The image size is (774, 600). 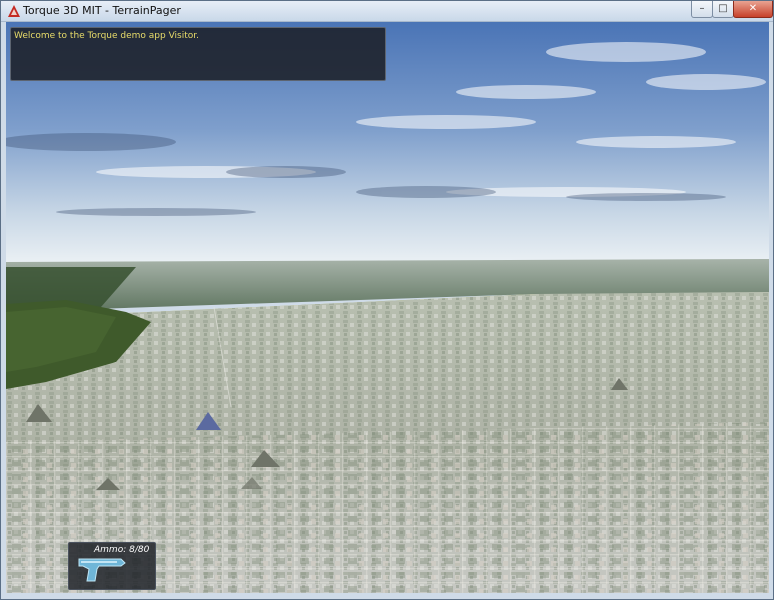 What do you see at coordinates (702, 9) in the screenshot?
I see `minimize-button: –` at bounding box center [702, 9].